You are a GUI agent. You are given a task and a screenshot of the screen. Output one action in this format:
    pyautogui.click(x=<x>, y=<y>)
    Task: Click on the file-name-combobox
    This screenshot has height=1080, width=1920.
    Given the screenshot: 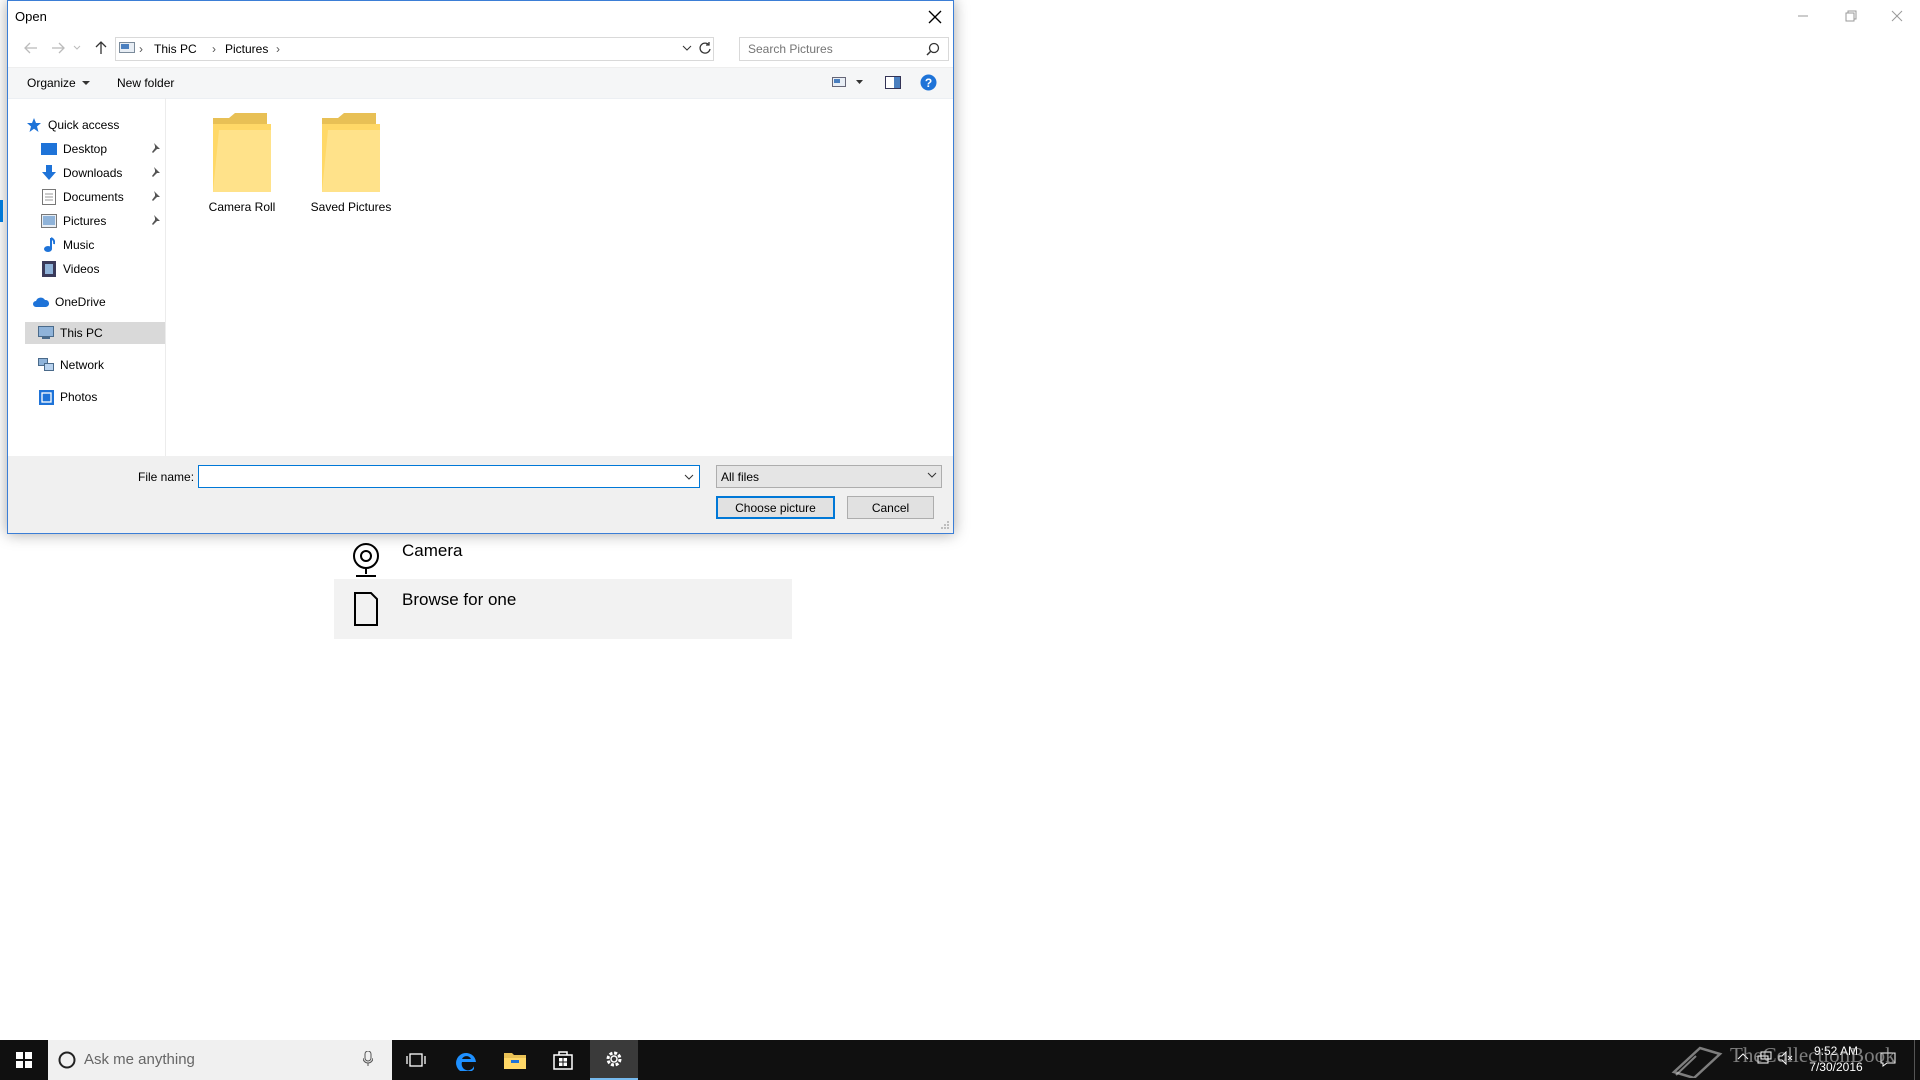 What is the action you would take?
    pyautogui.click(x=449, y=476)
    